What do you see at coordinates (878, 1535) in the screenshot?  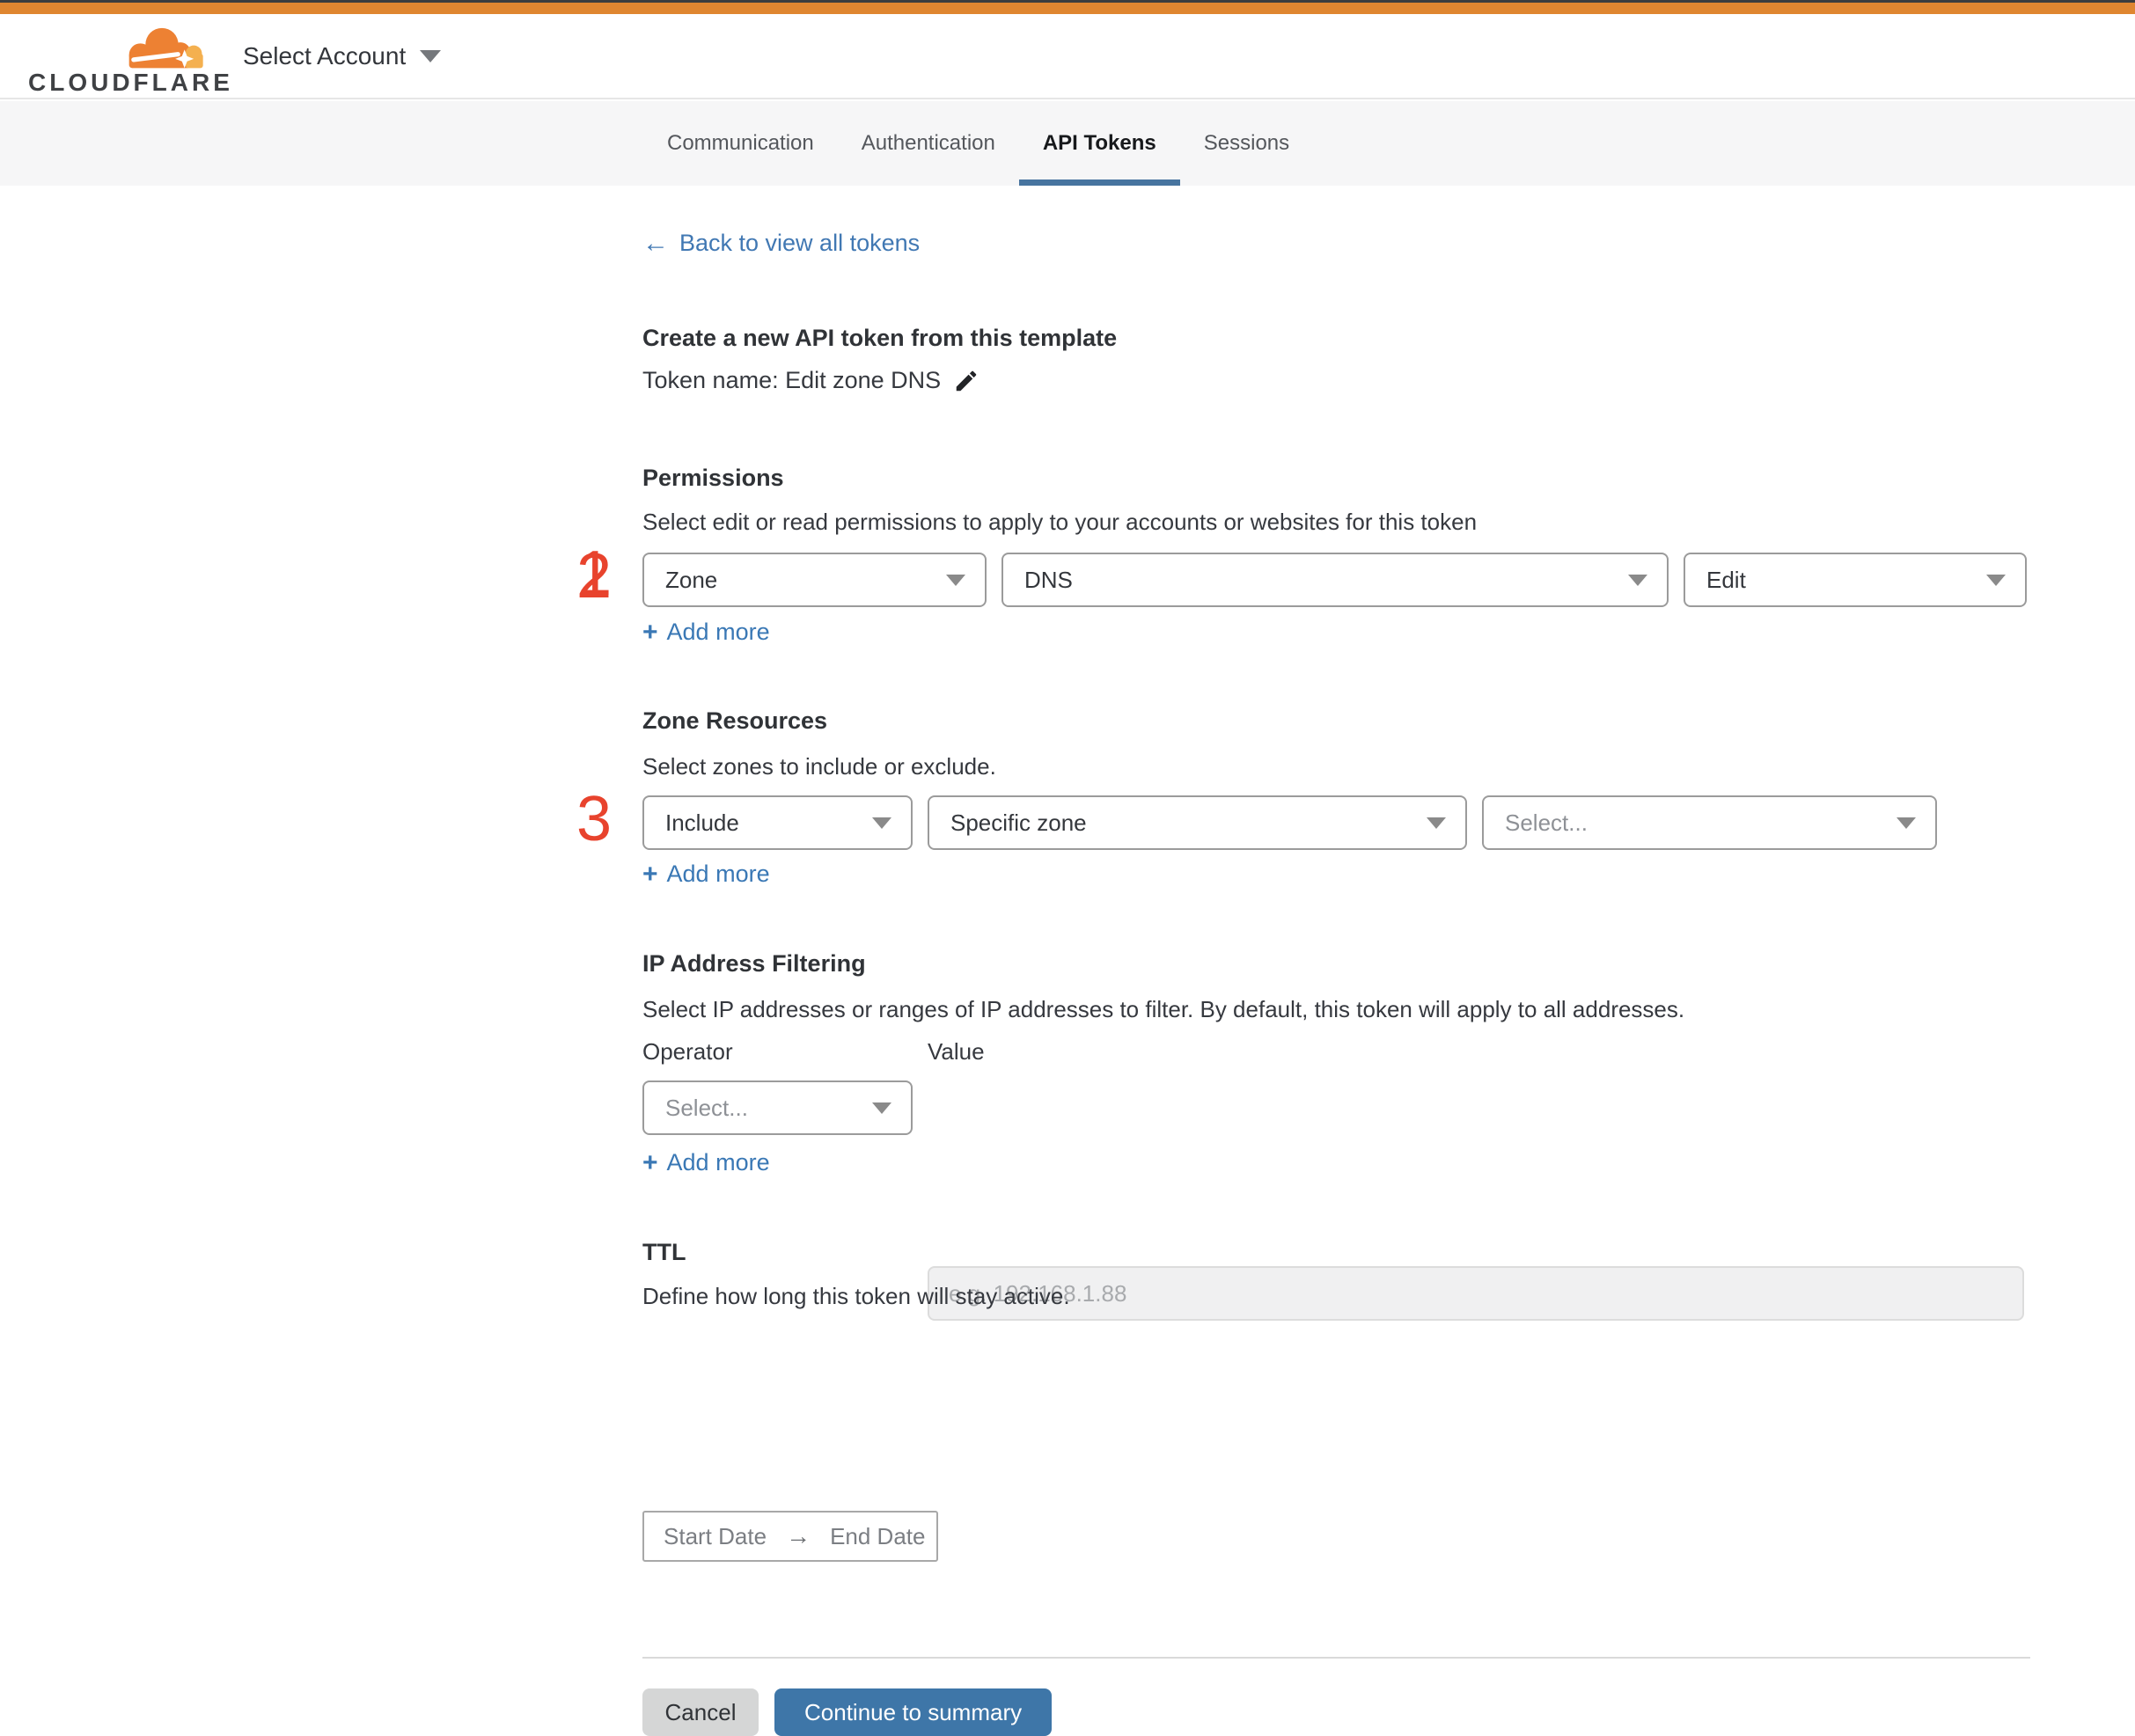 I see `end-date-placeholder: End Date` at bounding box center [878, 1535].